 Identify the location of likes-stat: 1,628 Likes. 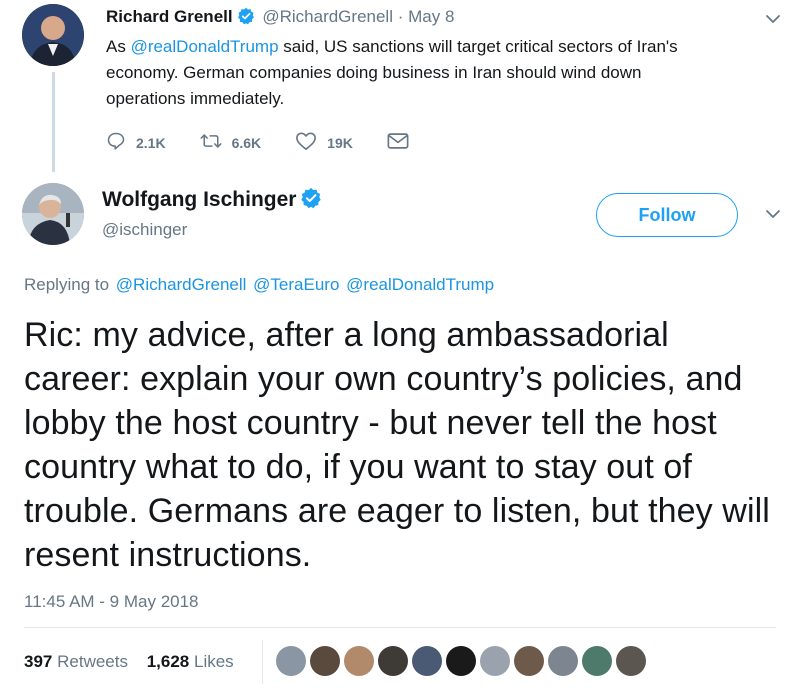
(190, 661).